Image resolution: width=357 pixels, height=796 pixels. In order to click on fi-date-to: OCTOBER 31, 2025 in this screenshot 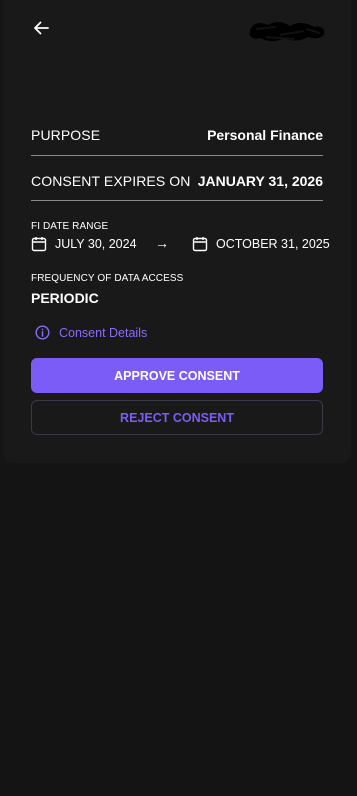, I will do `click(261, 244)`.